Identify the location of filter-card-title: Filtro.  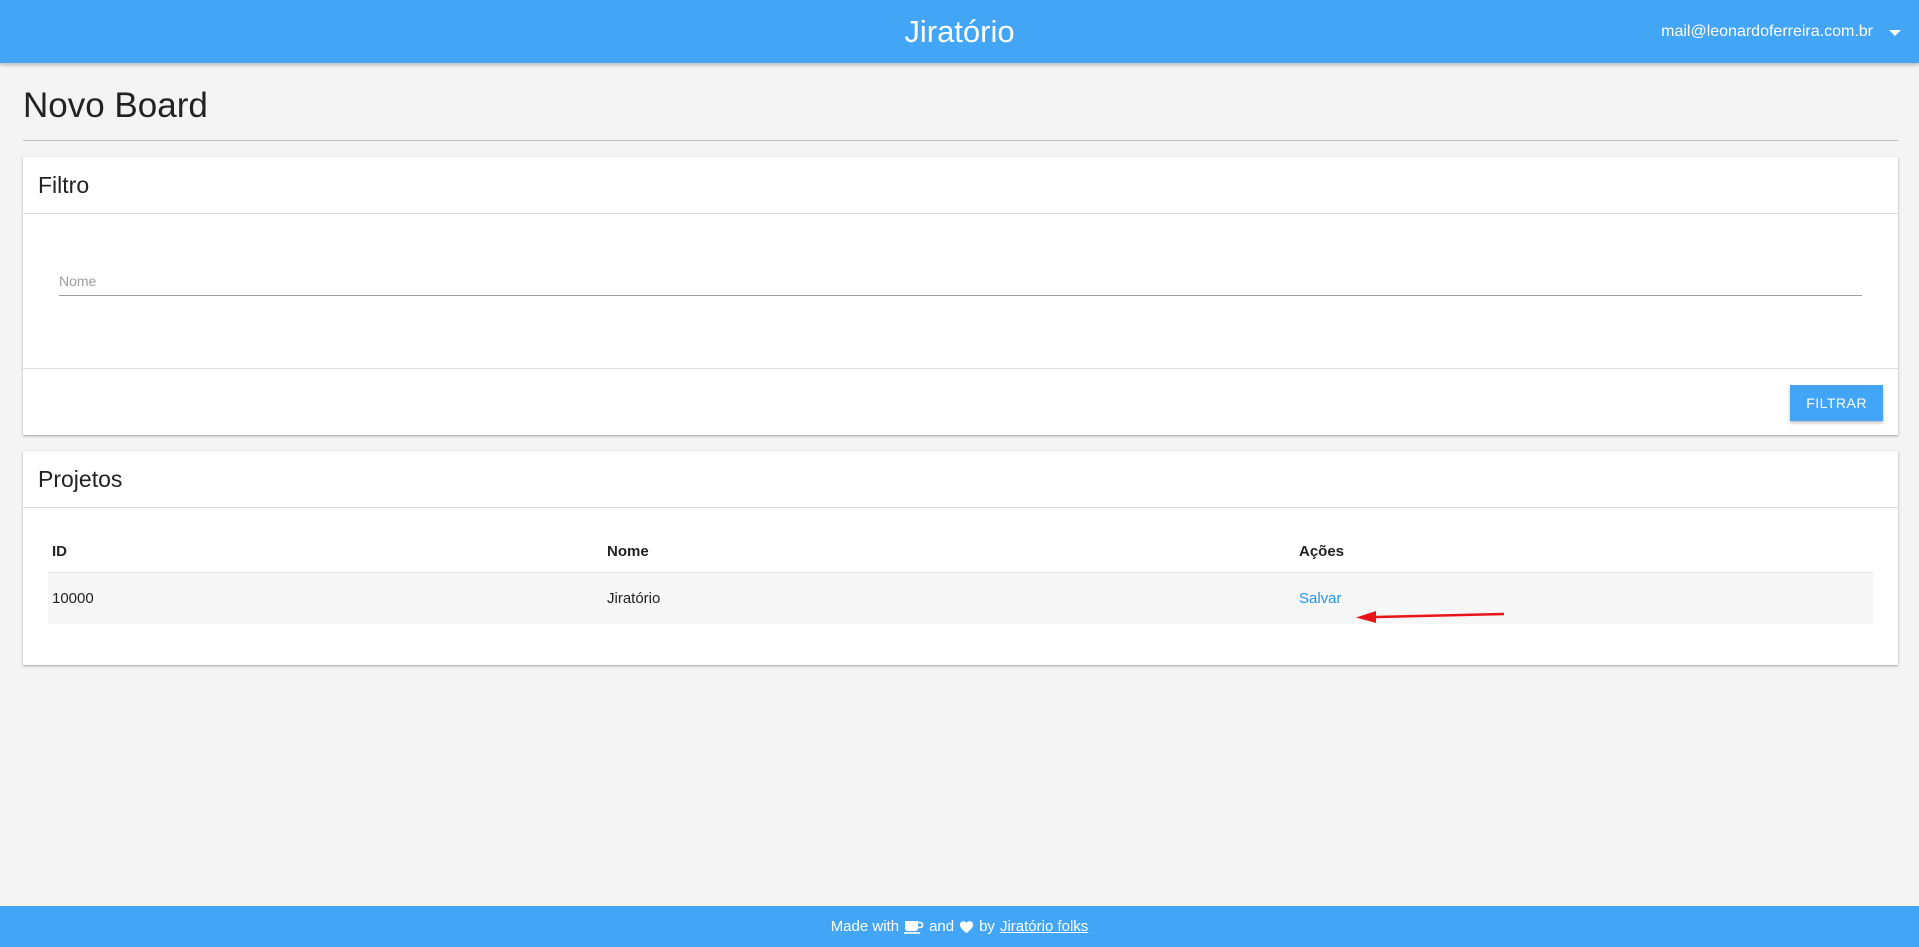
(960, 185).